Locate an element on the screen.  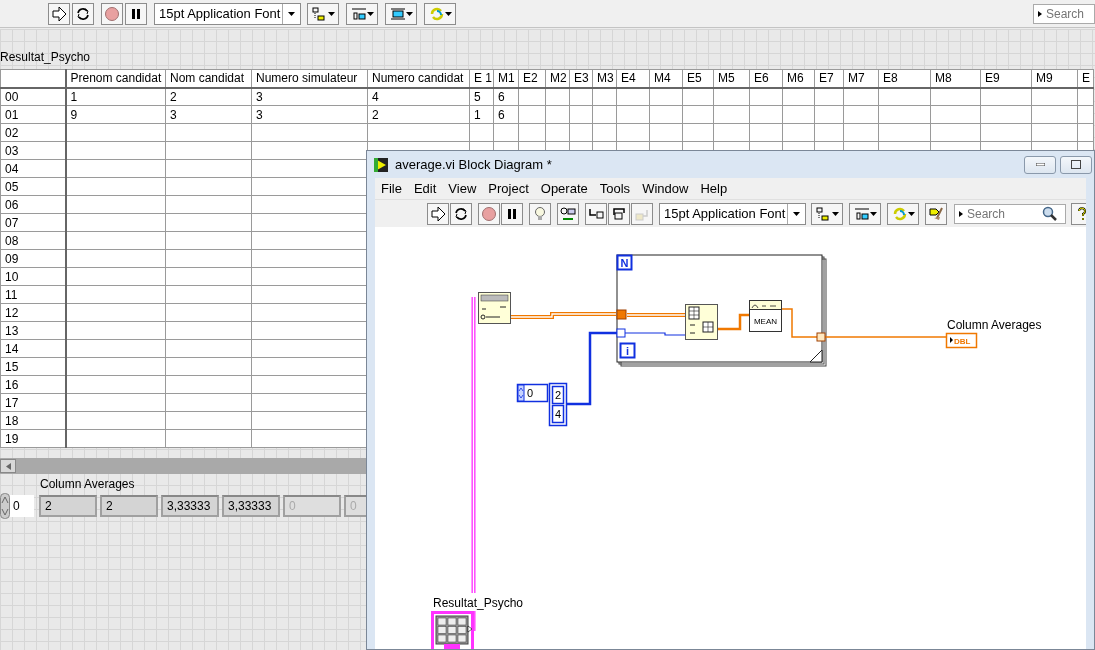
row-header: 18 is located at coordinates (33, 420).